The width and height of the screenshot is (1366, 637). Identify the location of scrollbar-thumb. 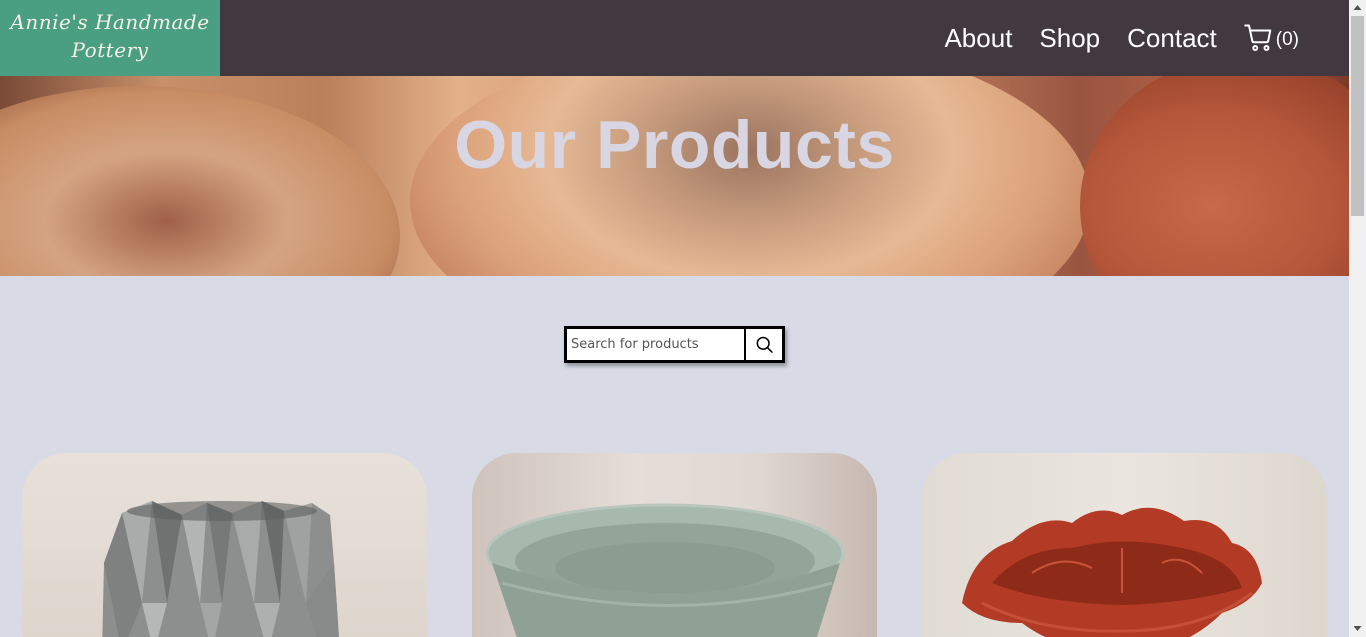
(1357, 116).